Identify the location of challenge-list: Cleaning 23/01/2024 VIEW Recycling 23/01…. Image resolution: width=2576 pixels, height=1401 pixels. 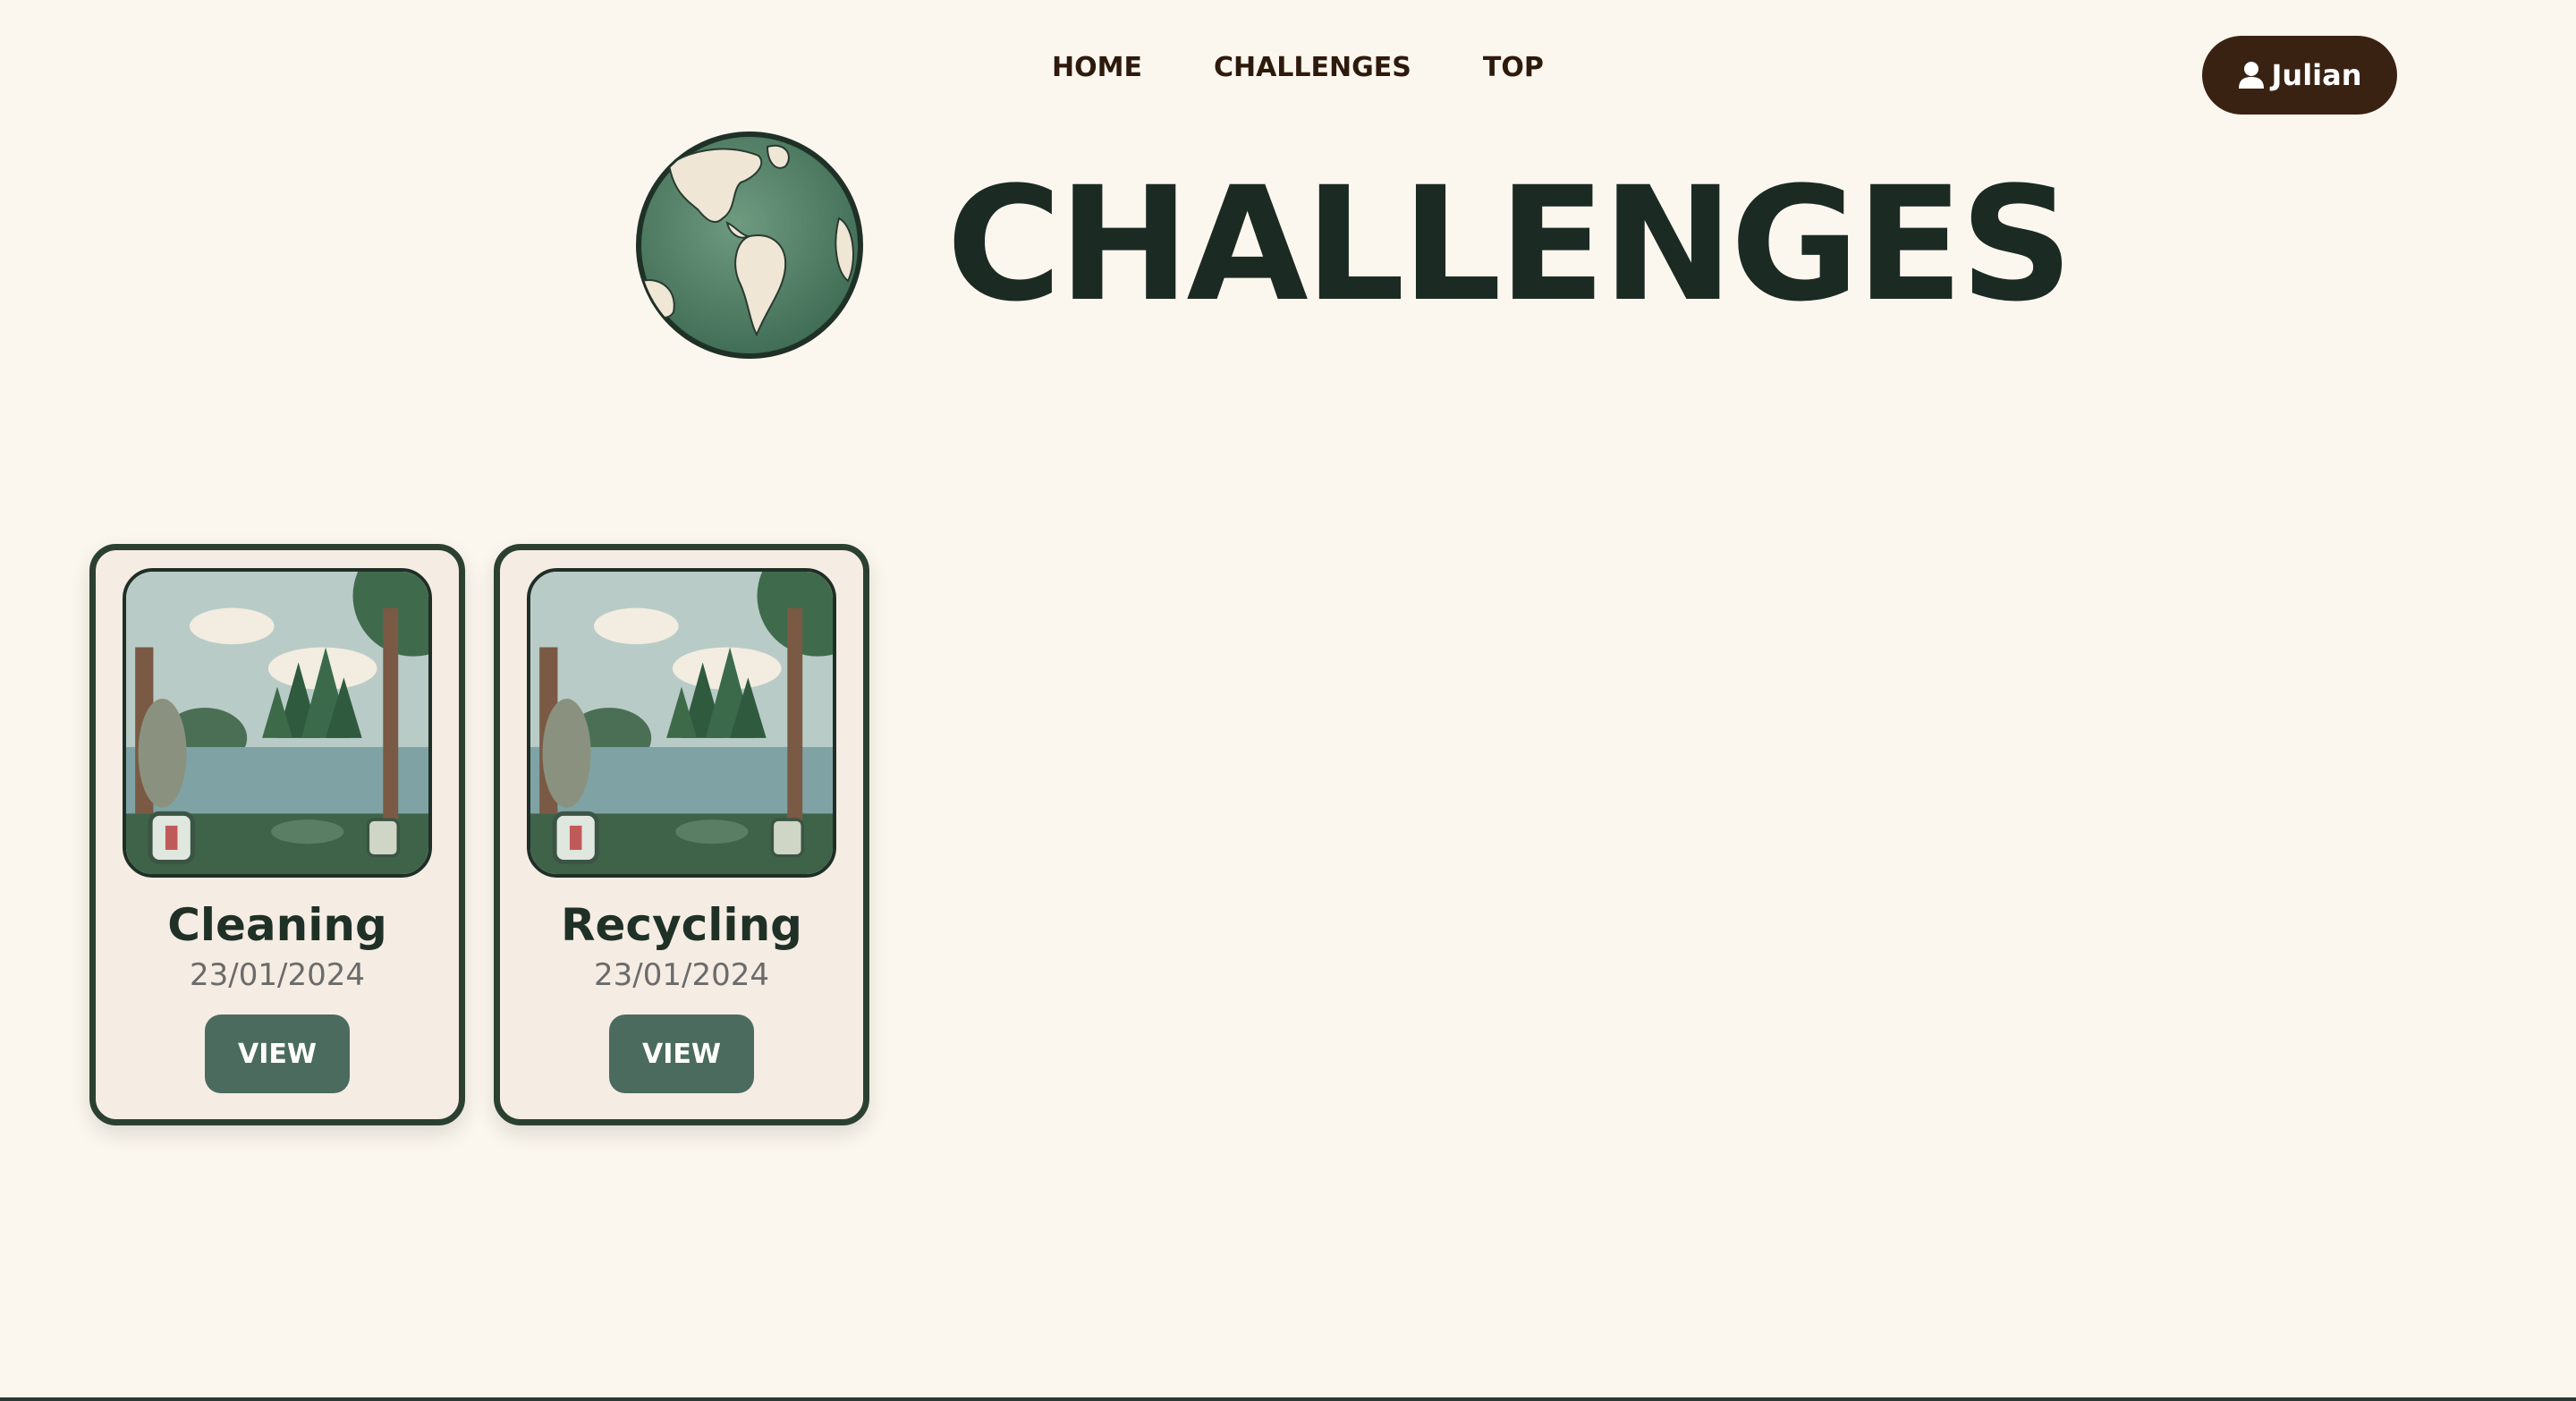
(479, 834).